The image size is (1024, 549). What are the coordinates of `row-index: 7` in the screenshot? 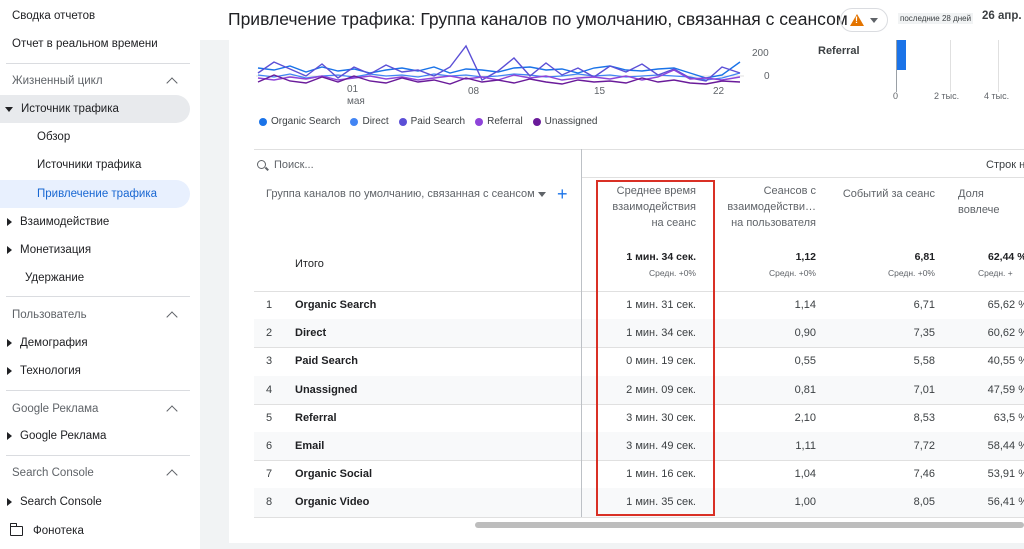 It's located at (269, 474).